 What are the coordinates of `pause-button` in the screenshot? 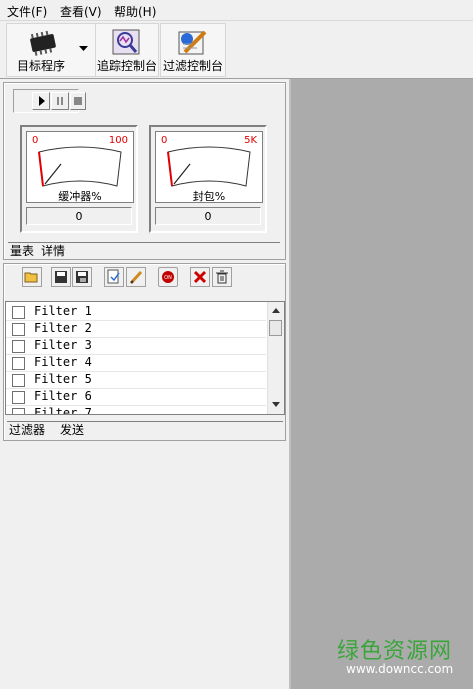 It's located at (60, 101).